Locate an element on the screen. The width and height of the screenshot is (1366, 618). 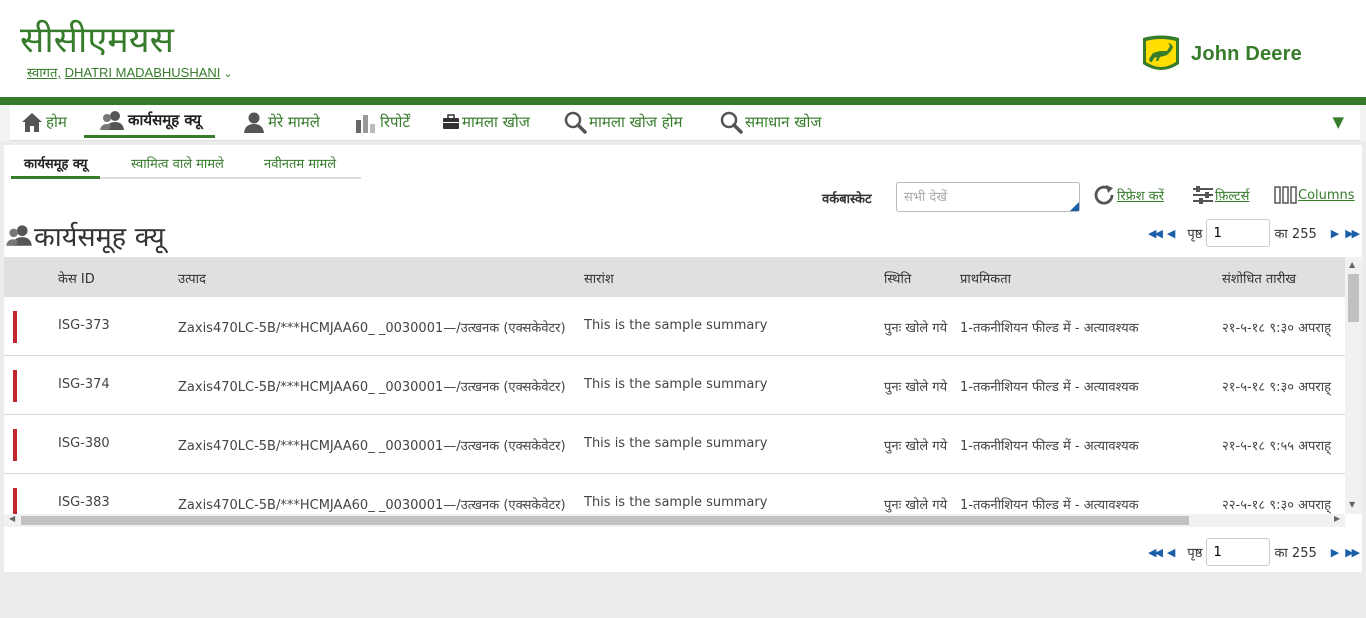
pager-top: ◀◀ ◀ पृष्ठ का 255 ▶ ▶▶ is located at coordinates (1254, 233).